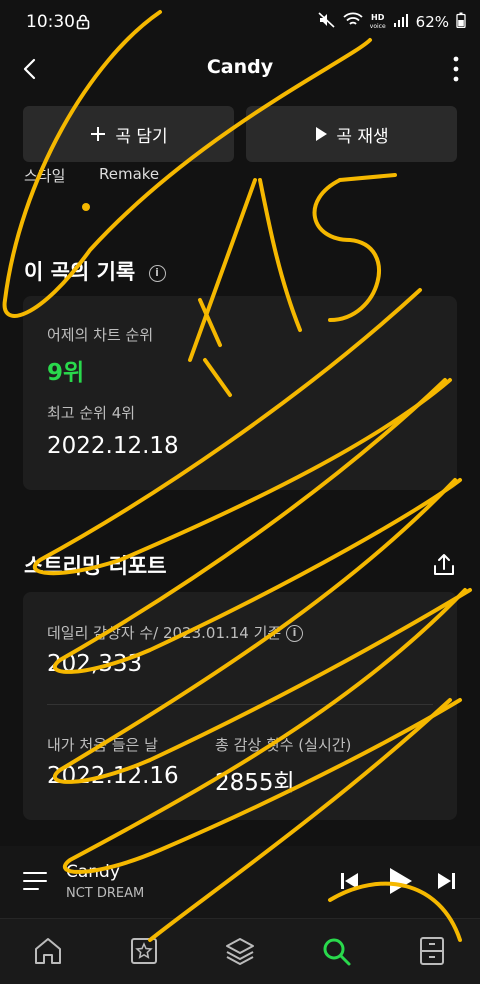  Describe the element at coordinates (35, 881) in the screenshot. I see `playlist-menu-icon` at that location.